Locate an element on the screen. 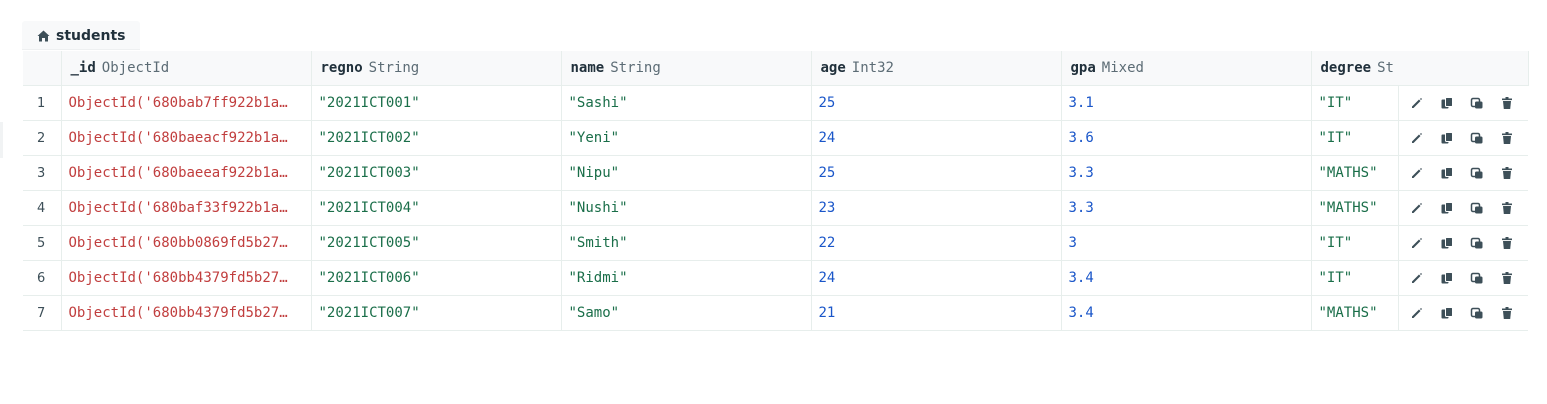 The image size is (1547, 404). cell-regno: "2021ICT005" is located at coordinates (436, 243).